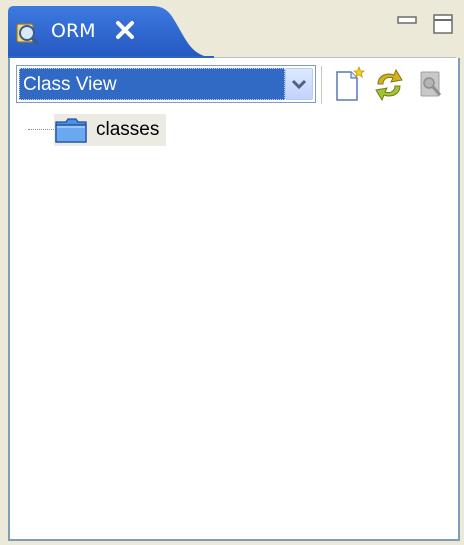 This screenshot has height=545, width=464. I want to click on view-tab-bar: ORM, so click(232, 29).